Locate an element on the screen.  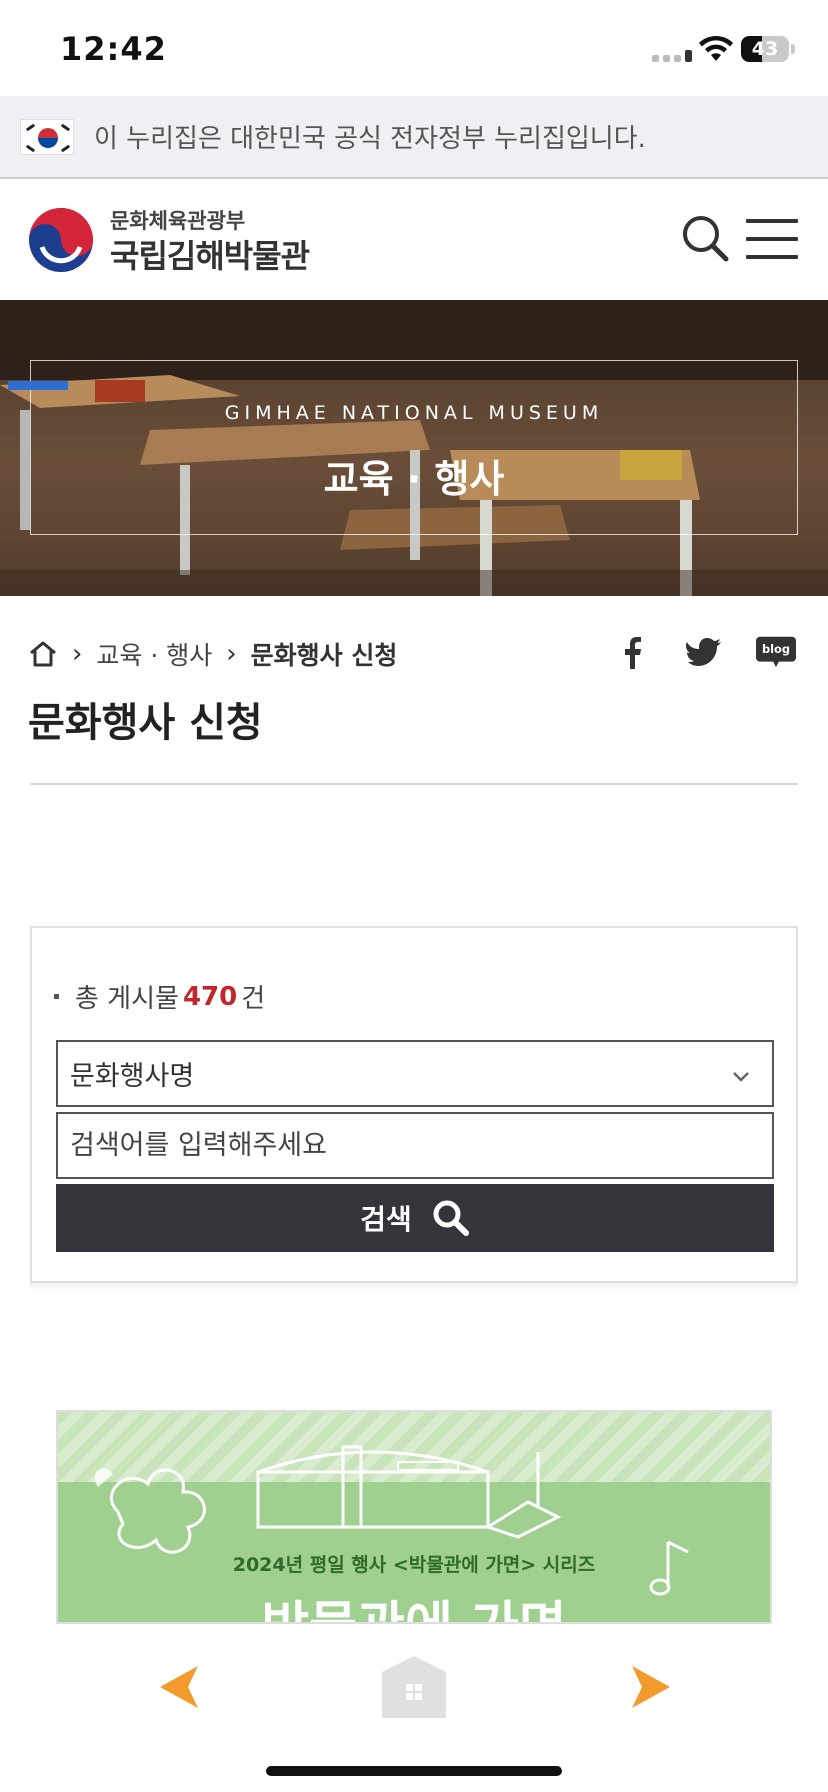
hero-accent-bar is located at coordinates (38, 385).